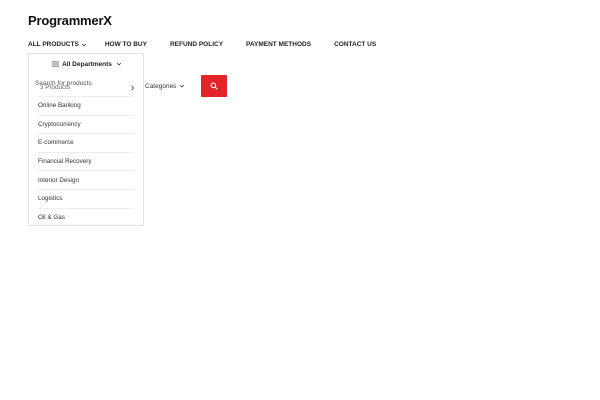  What do you see at coordinates (55, 87) in the screenshot?
I see `department-item-first-label: 3 Products` at bounding box center [55, 87].